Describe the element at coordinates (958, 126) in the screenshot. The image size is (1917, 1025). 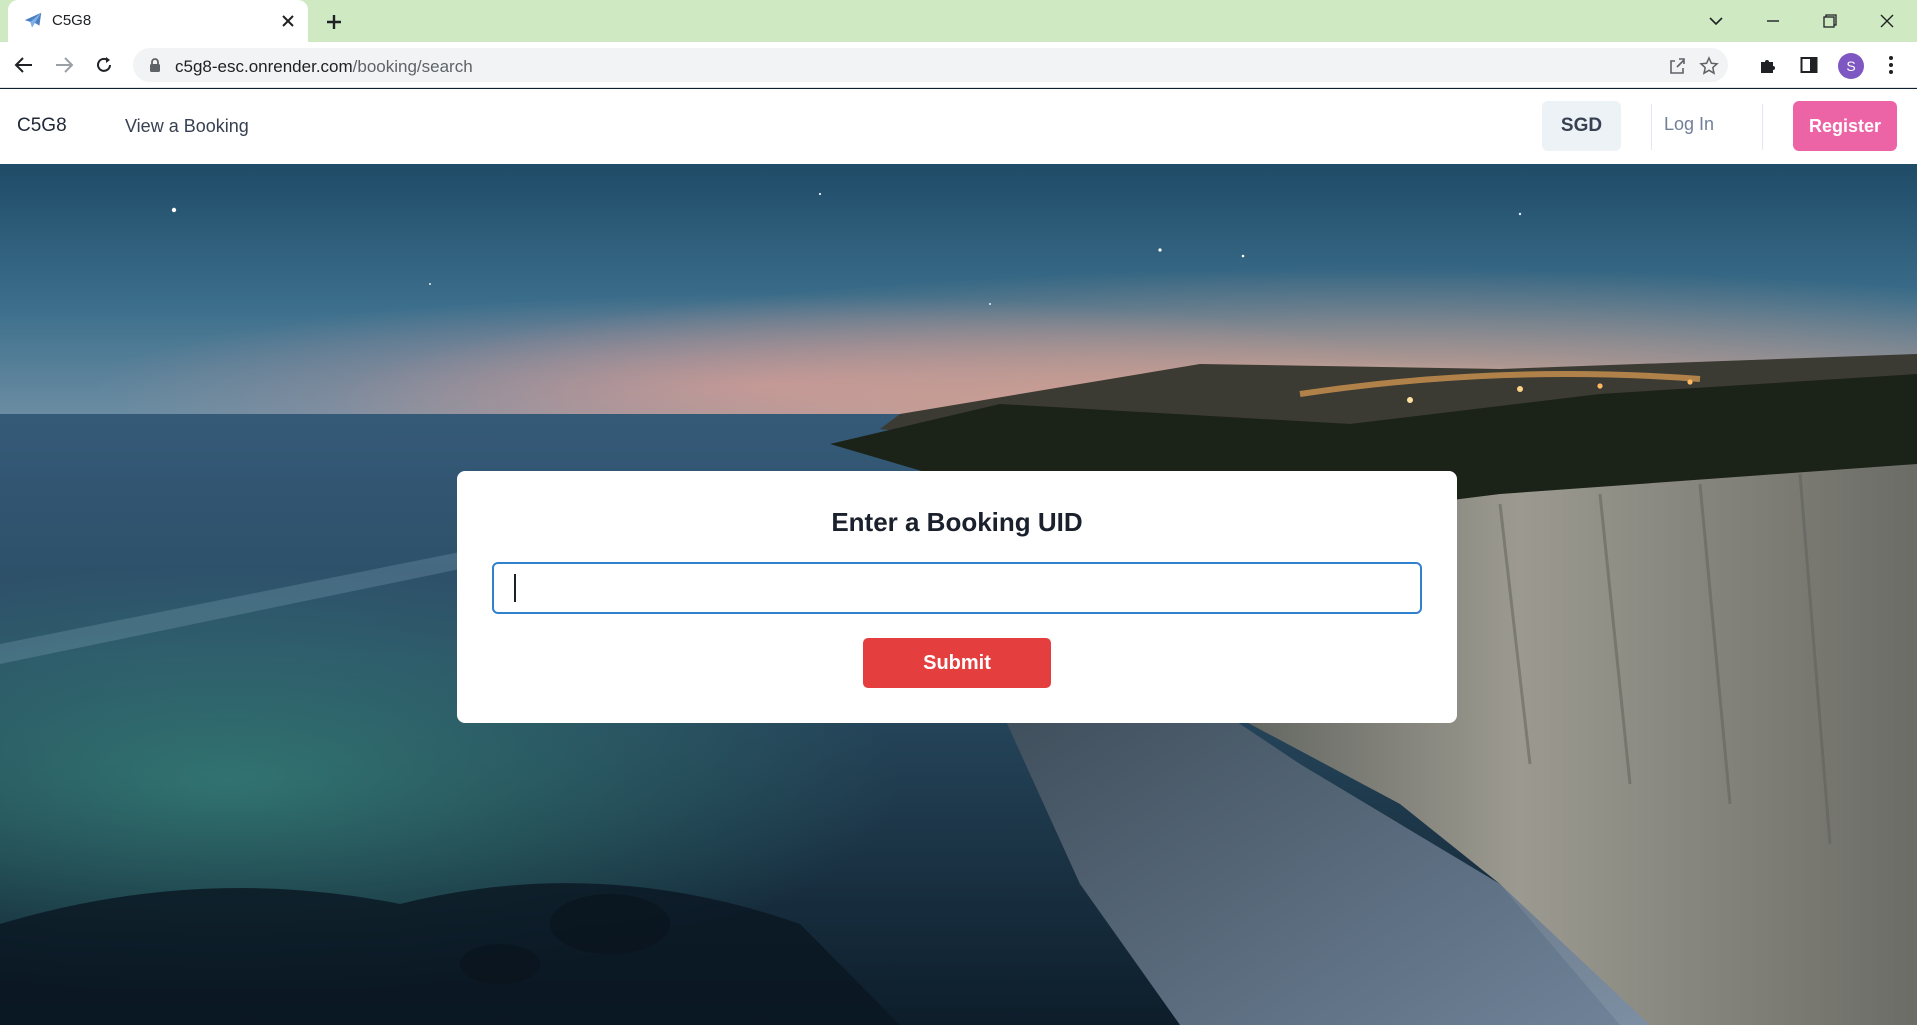
I see `site-header: C5G8 View a Booking SGD Log In Register` at that location.